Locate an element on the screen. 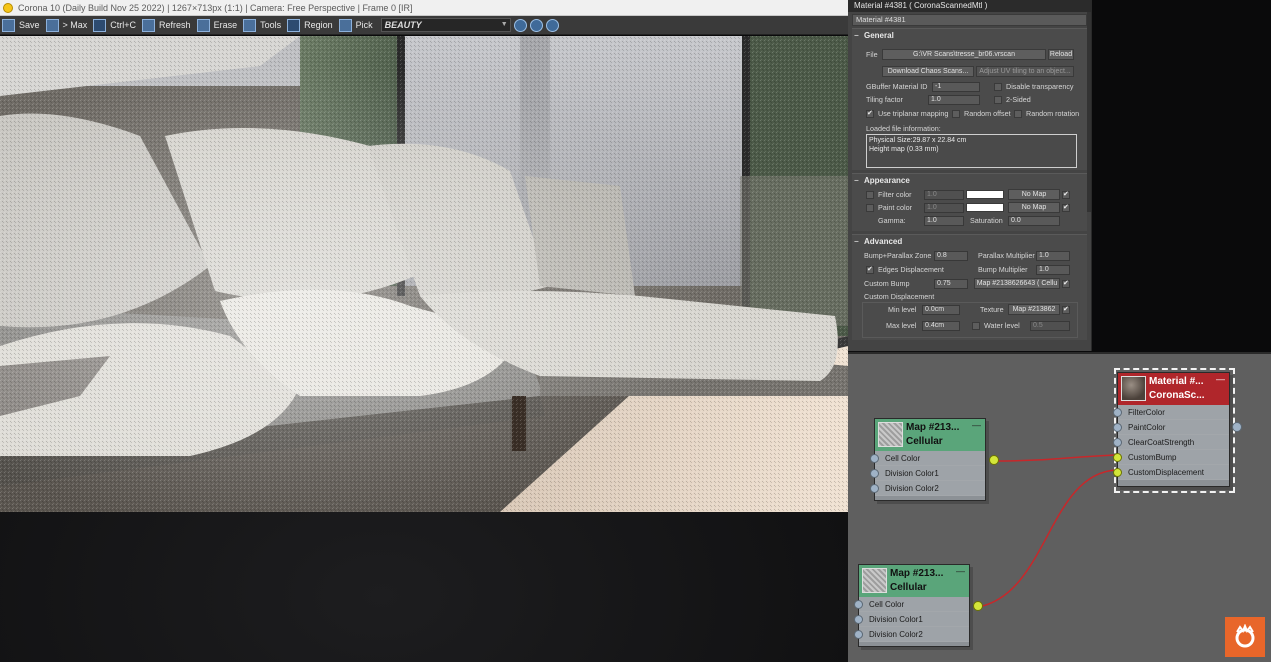 The image size is (1271, 662). paint-color-checkbox is located at coordinates (870, 208).